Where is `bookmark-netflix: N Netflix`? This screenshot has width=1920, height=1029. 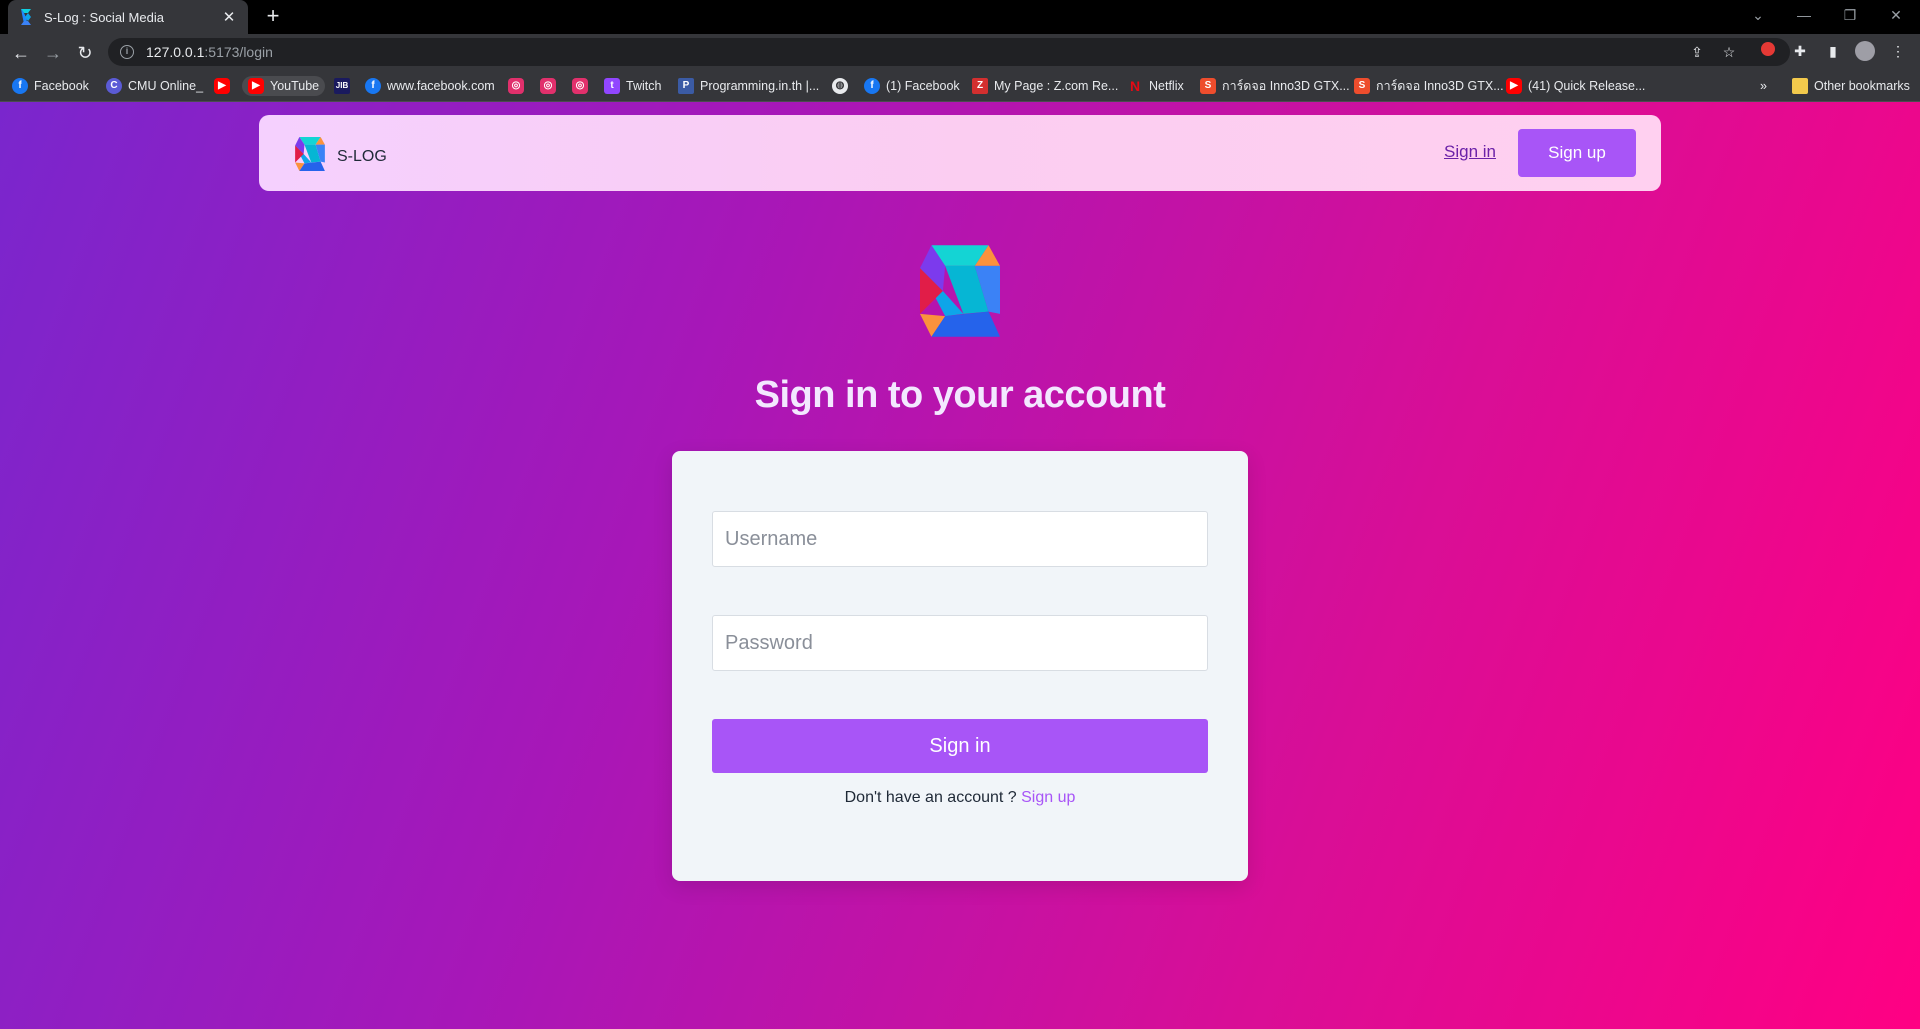 bookmark-netflix: N Netflix is located at coordinates (1155, 86).